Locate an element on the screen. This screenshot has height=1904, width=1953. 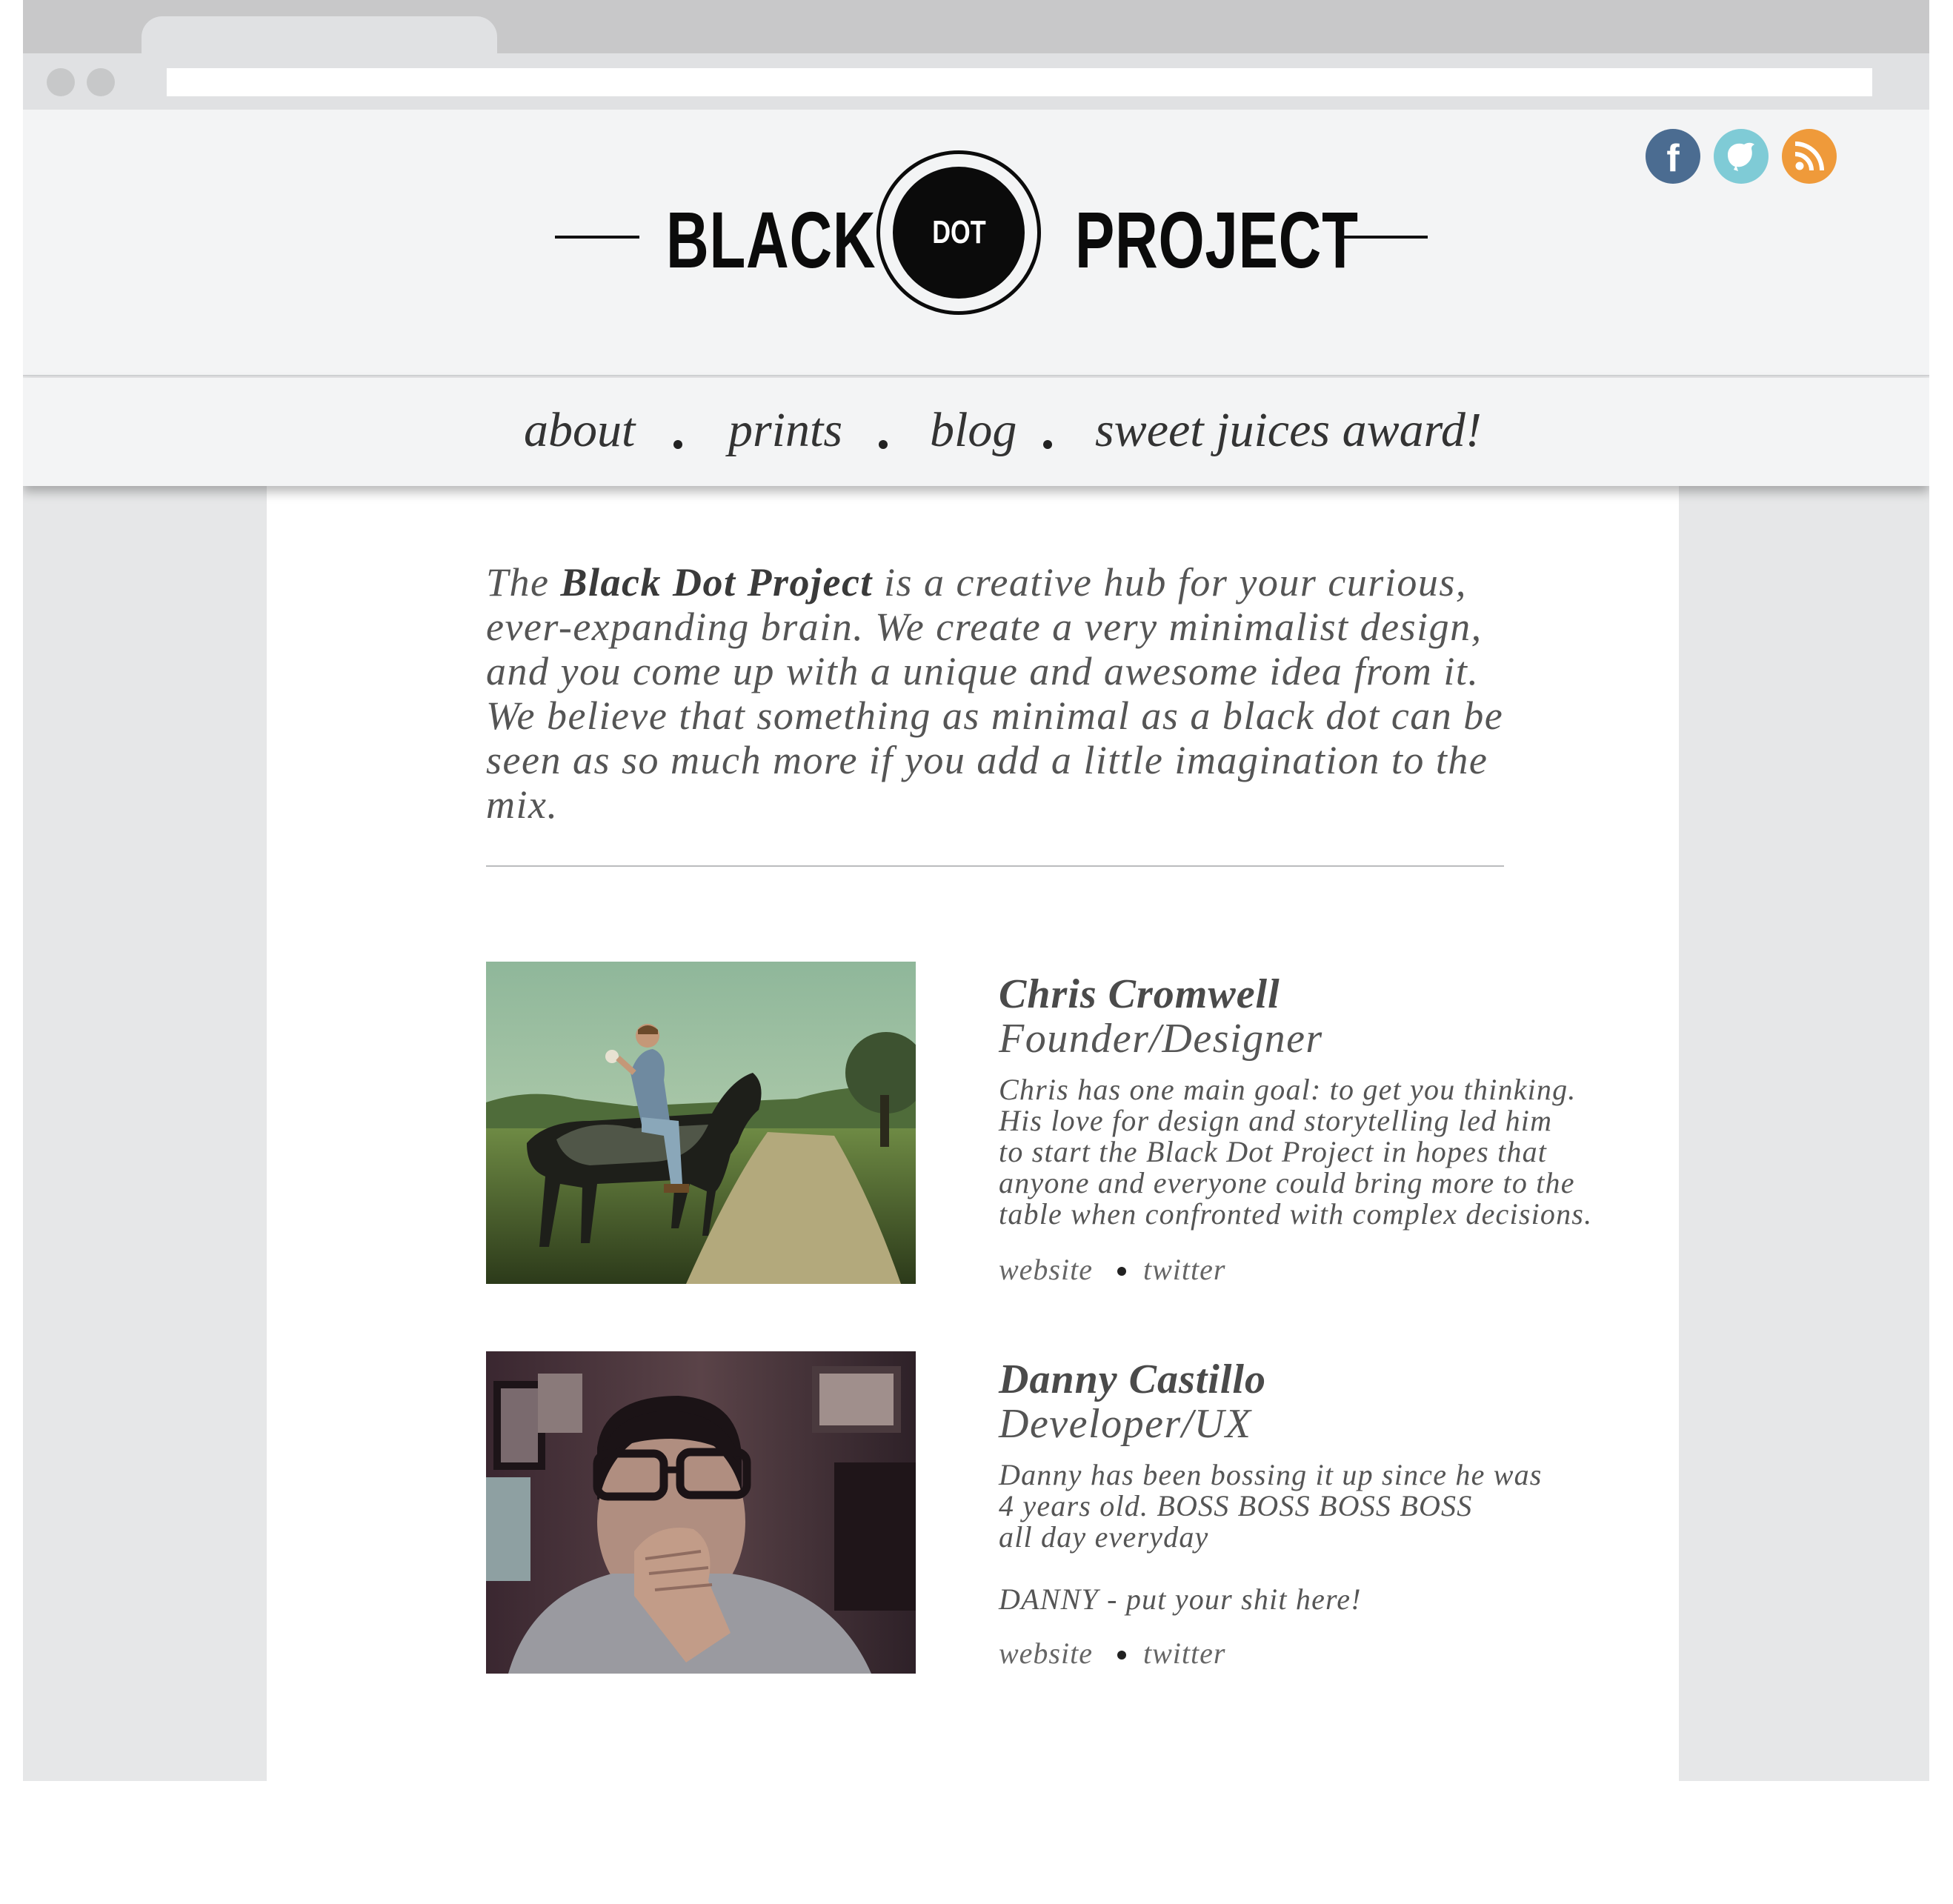
logo-word-black: BLACK is located at coordinates (771, 239).